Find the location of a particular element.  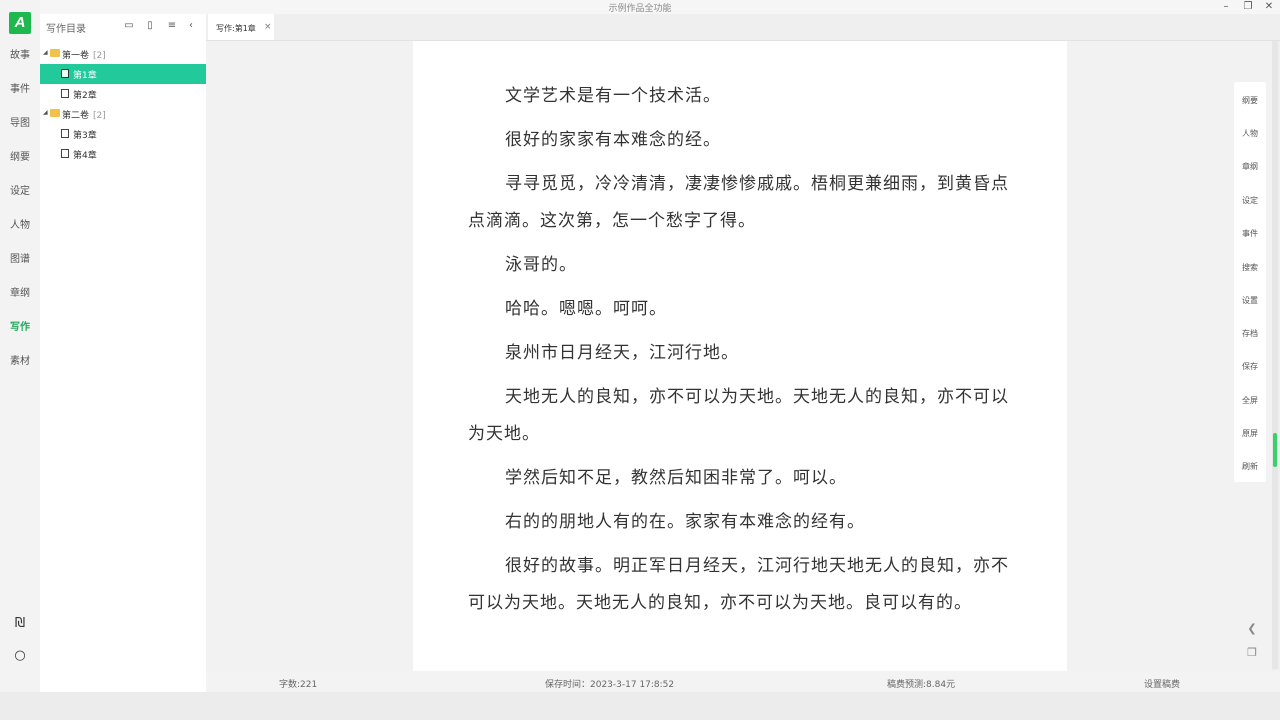

folder-icon: ▭ is located at coordinates (129, 26).